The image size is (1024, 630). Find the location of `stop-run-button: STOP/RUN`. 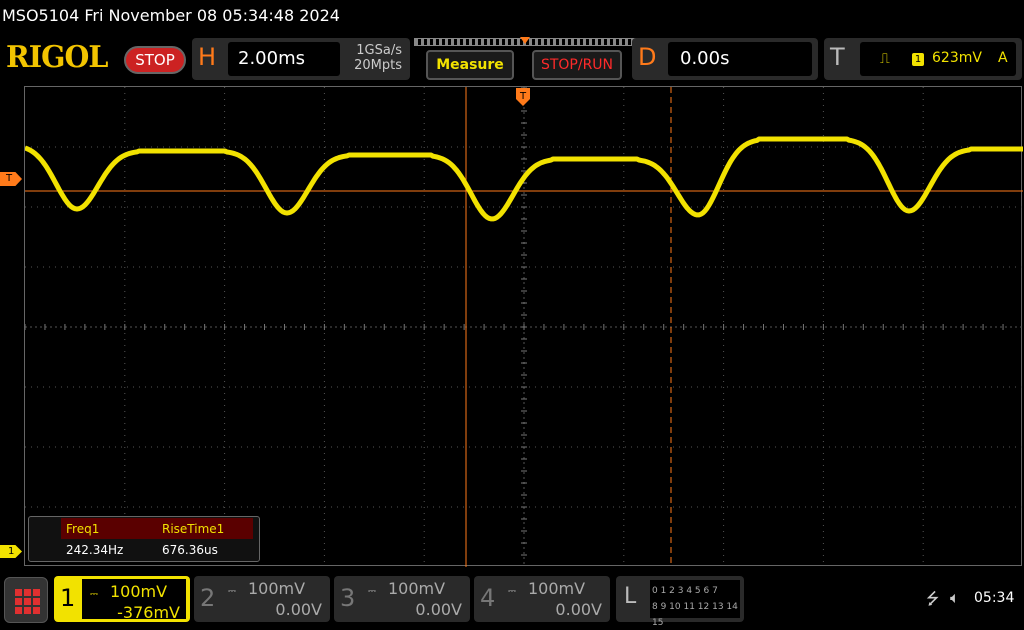

stop-run-button: STOP/RUN is located at coordinates (577, 65).